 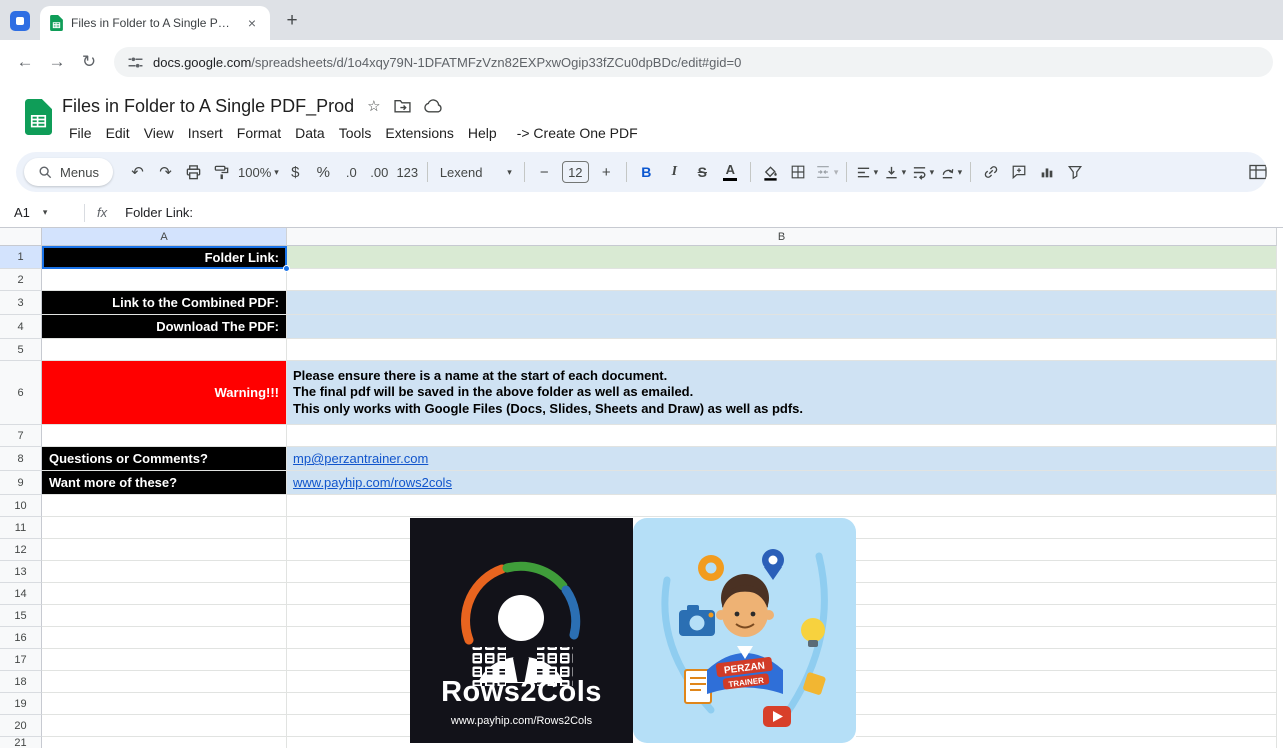 I want to click on format-currency-button: $, so click(x=295, y=172).